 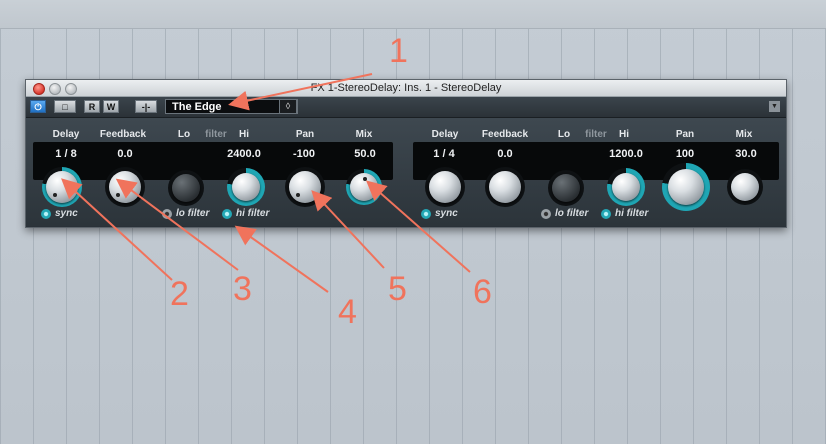 I want to click on annotation-label-6: 6, so click(x=482, y=292).